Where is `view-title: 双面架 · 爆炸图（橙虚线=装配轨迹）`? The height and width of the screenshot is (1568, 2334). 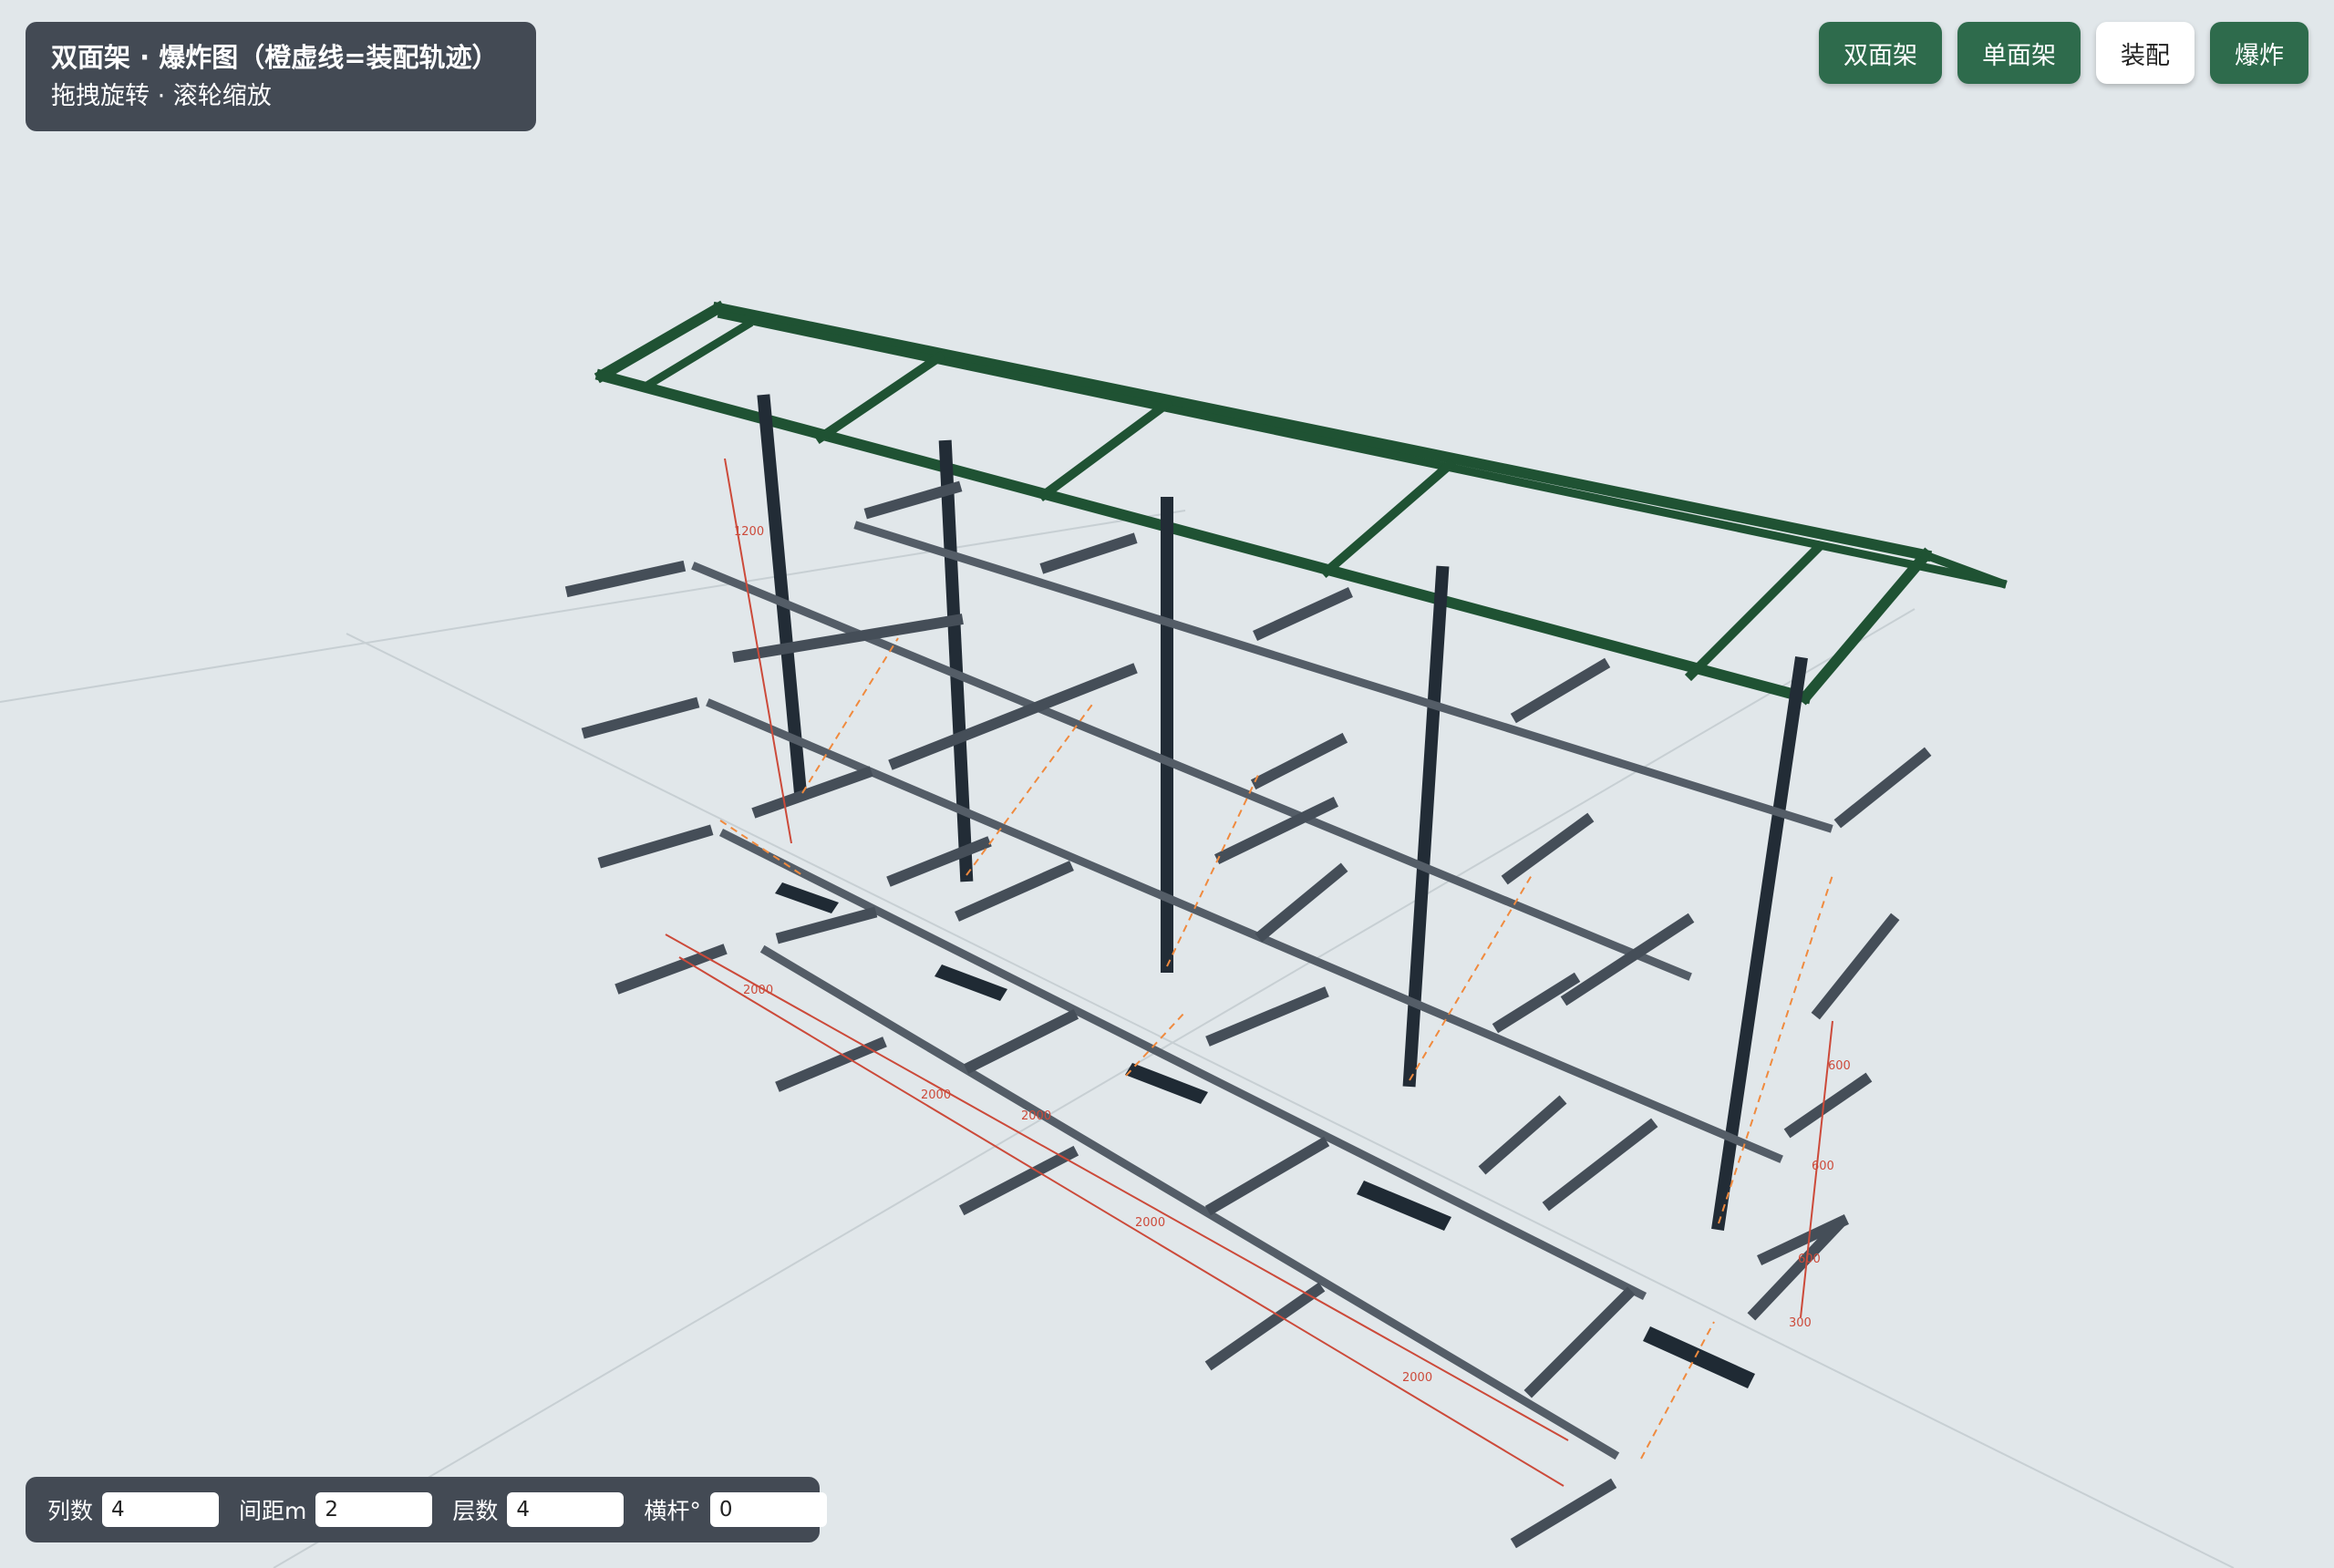 view-title: 双面架 · 爆炸图（橙虚线=装配轨迹） is located at coordinates (275, 57).